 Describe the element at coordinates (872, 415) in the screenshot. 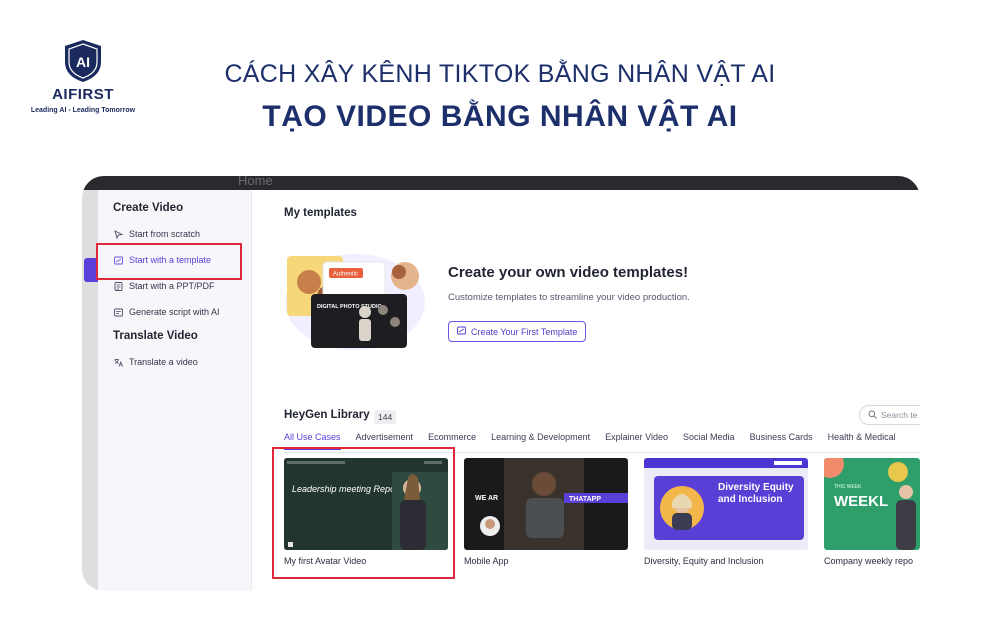

I see `search-icon` at that location.